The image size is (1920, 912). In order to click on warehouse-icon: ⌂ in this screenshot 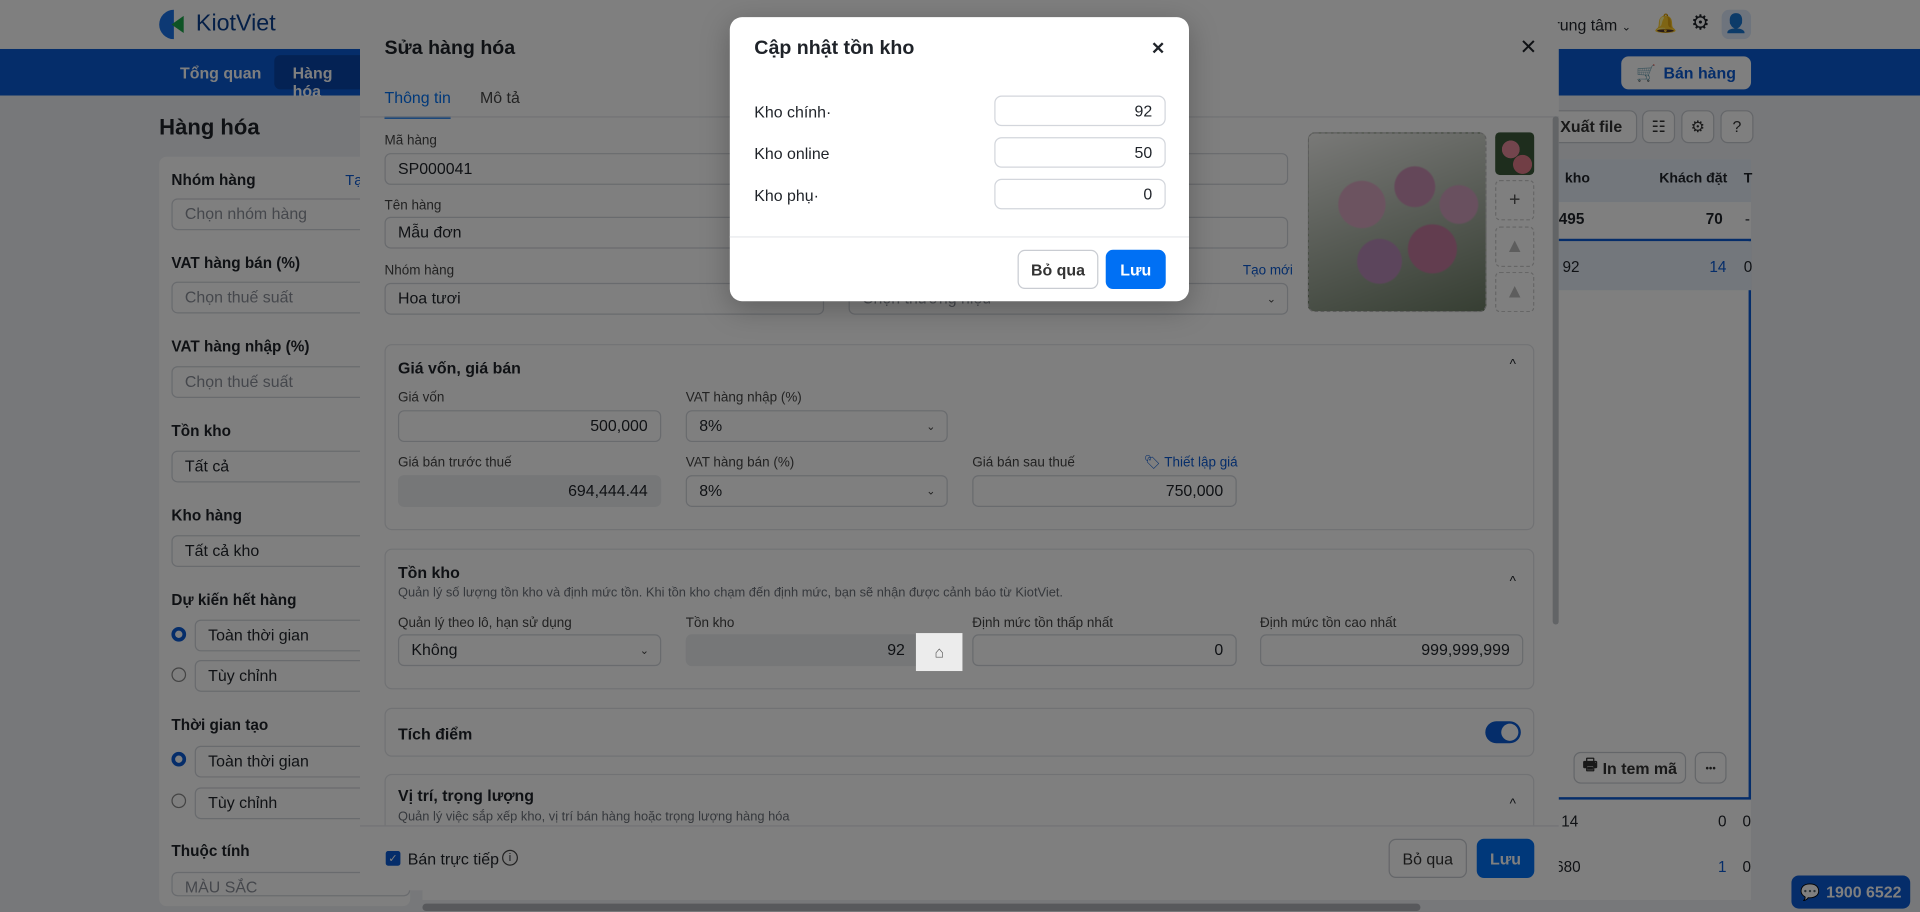, I will do `click(939, 652)`.